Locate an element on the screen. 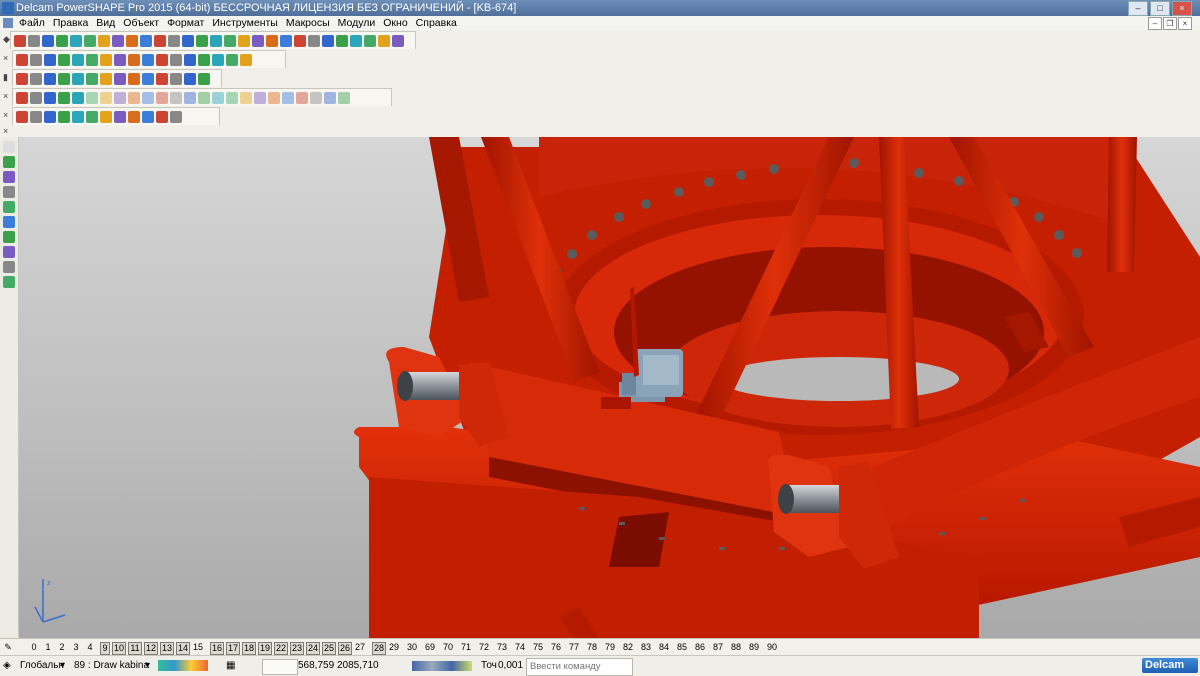  level-select: 89 : Draw kabina is located at coordinates (111, 666).